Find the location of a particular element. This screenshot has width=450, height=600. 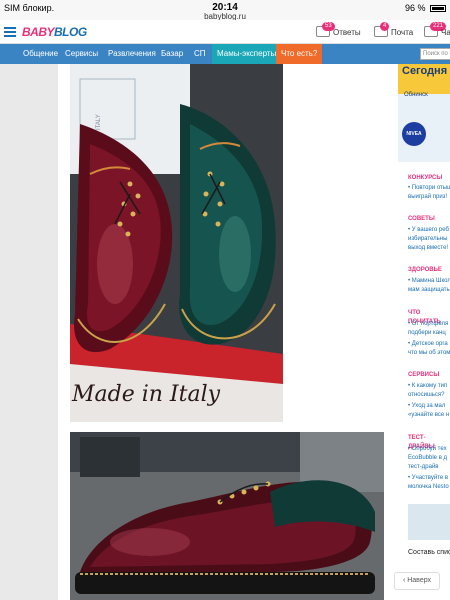

sidebar-link: • Детское орга is located at coordinates (429, 344).